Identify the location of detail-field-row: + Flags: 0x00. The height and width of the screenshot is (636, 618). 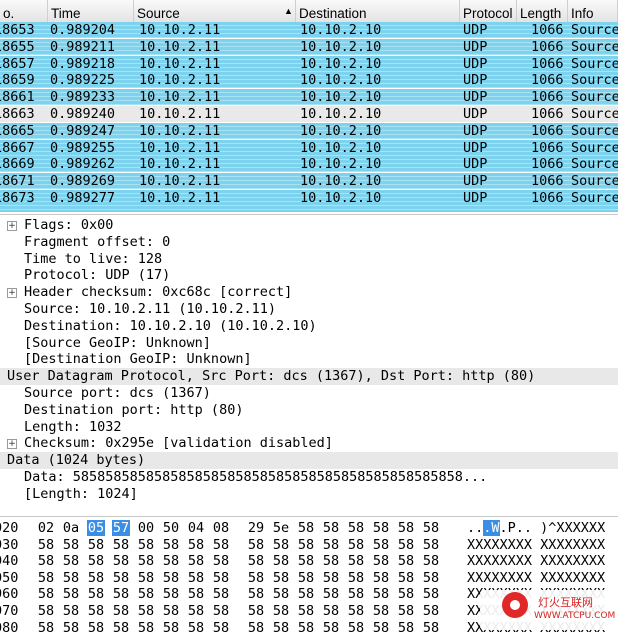
(309, 225).